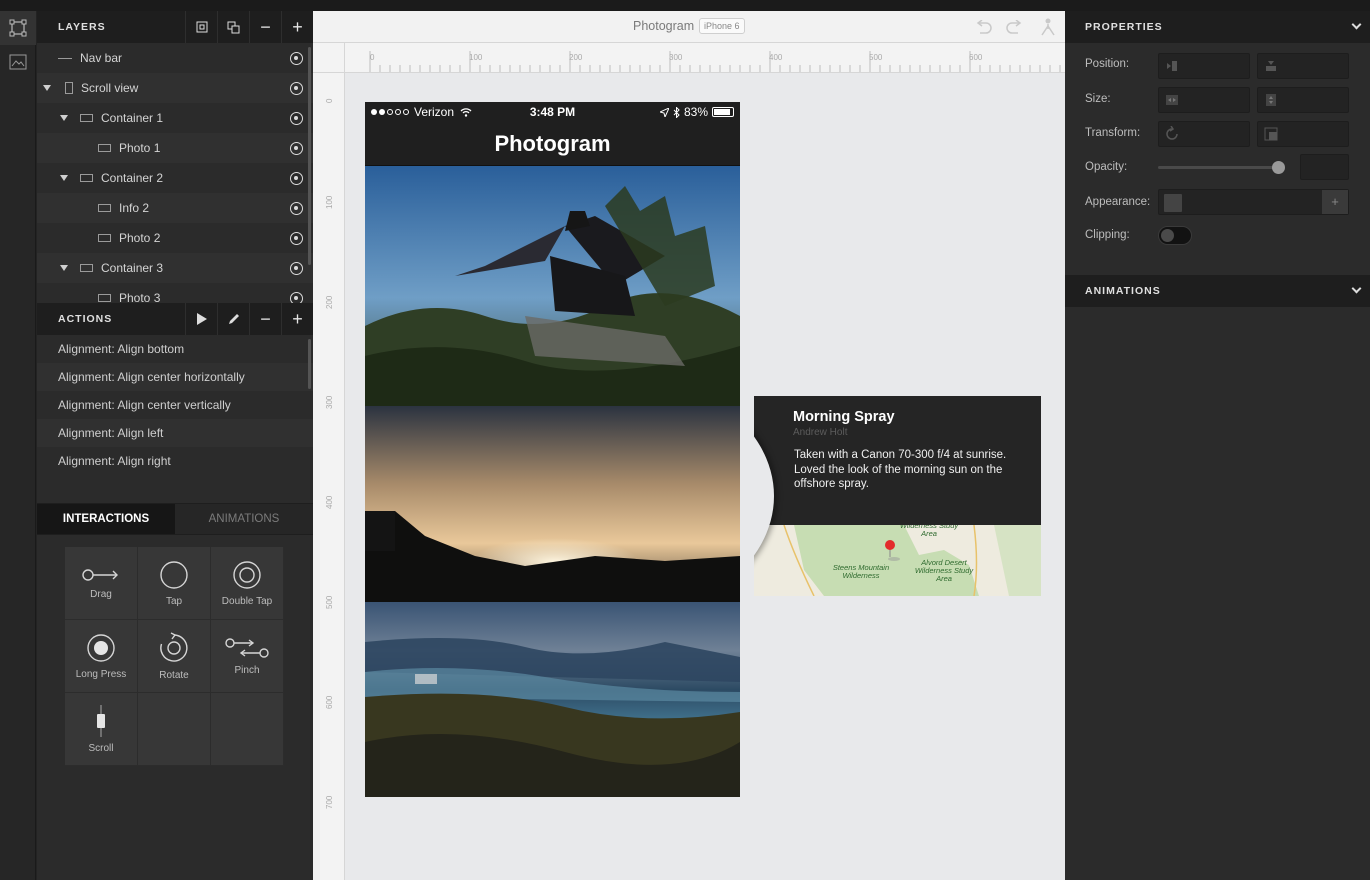 This screenshot has width=1370, height=880. What do you see at coordinates (201, 27) in the screenshot?
I see `group-layer-button` at bounding box center [201, 27].